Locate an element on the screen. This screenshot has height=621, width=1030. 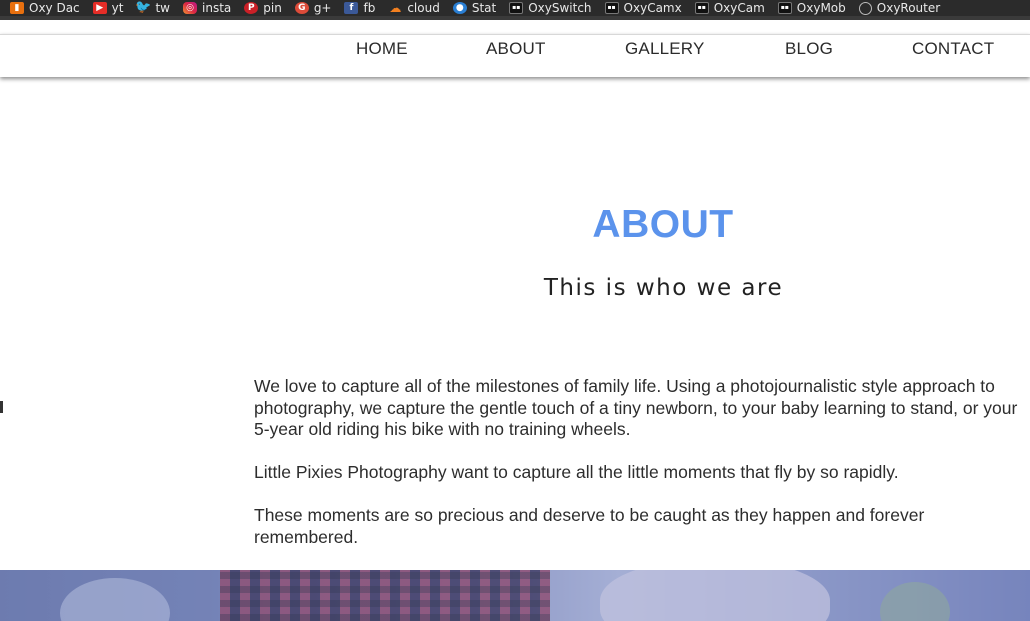
bookmark-tw: 🐦 tw is located at coordinates (151, 8).